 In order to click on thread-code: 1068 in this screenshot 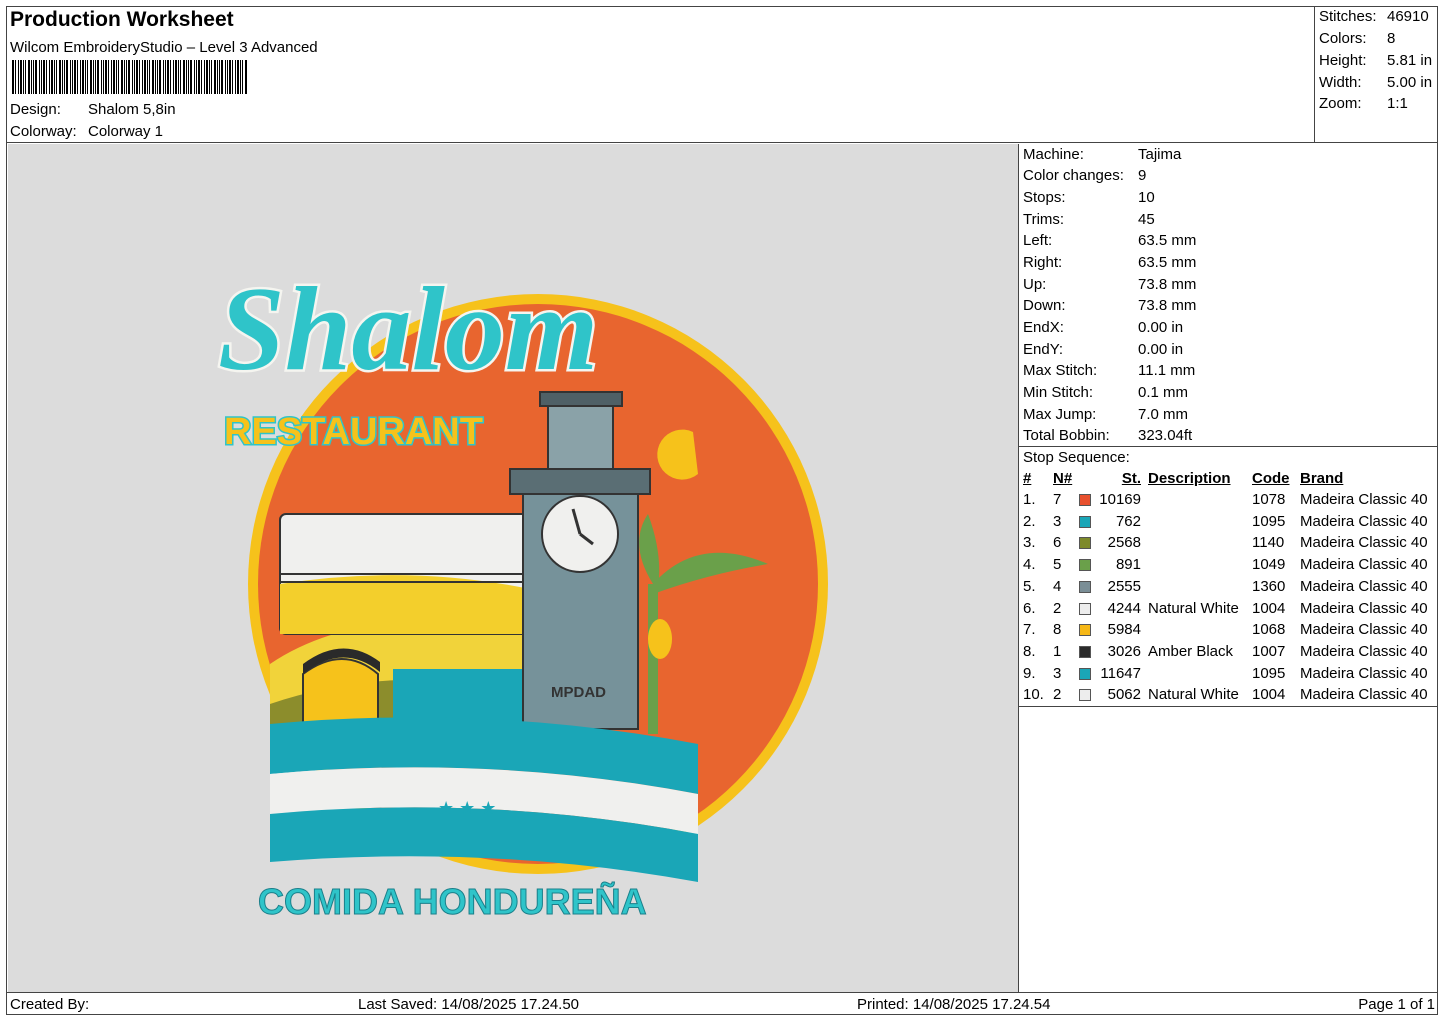, I will do `click(1269, 630)`.